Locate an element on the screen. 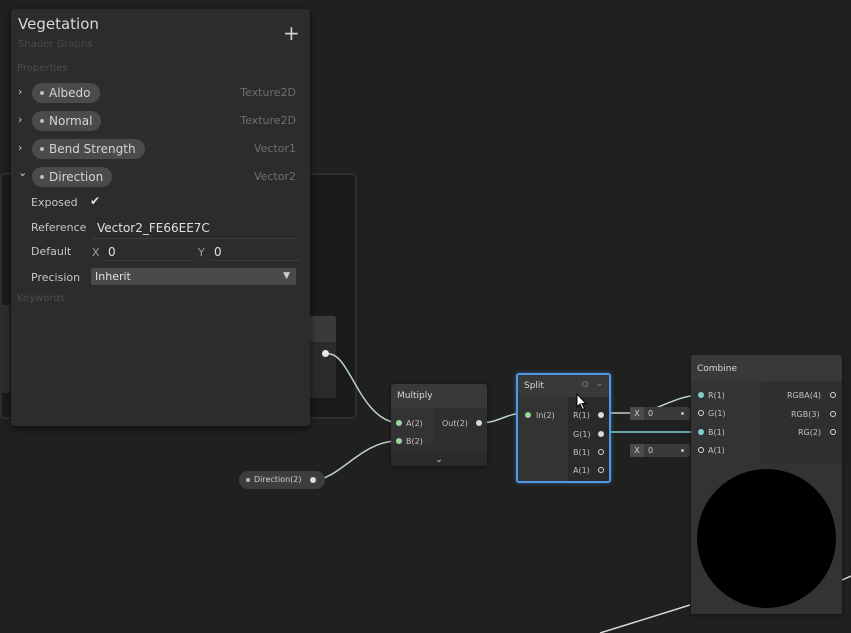 The height and width of the screenshot is (633, 851). combine-input-r-port is located at coordinates (701, 395).